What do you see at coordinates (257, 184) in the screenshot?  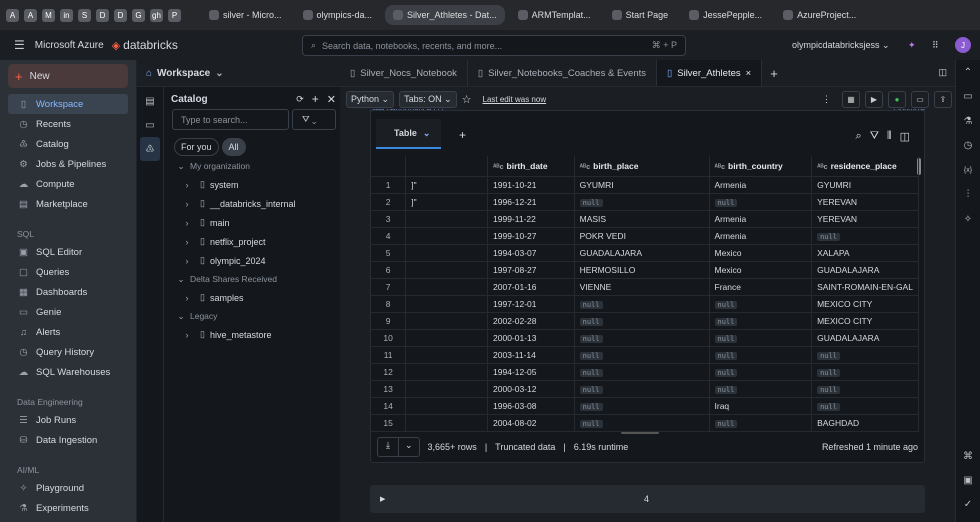 I see `catalog-item: › ▯ system` at bounding box center [257, 184].